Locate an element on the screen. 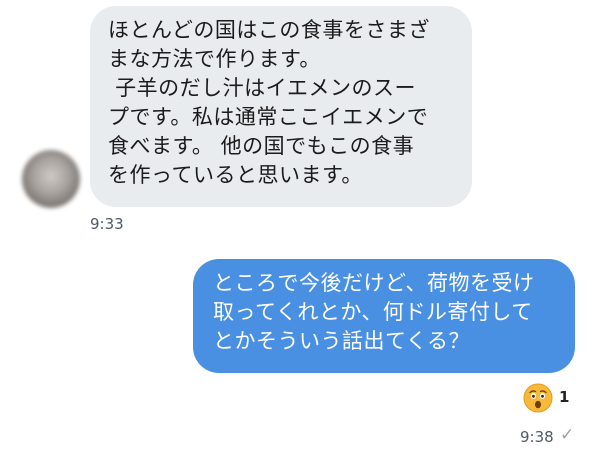 The width and height of the screenshot is (600, 449). incoming-message-timestamp: 9:33 is located at coordinates (107, 224).